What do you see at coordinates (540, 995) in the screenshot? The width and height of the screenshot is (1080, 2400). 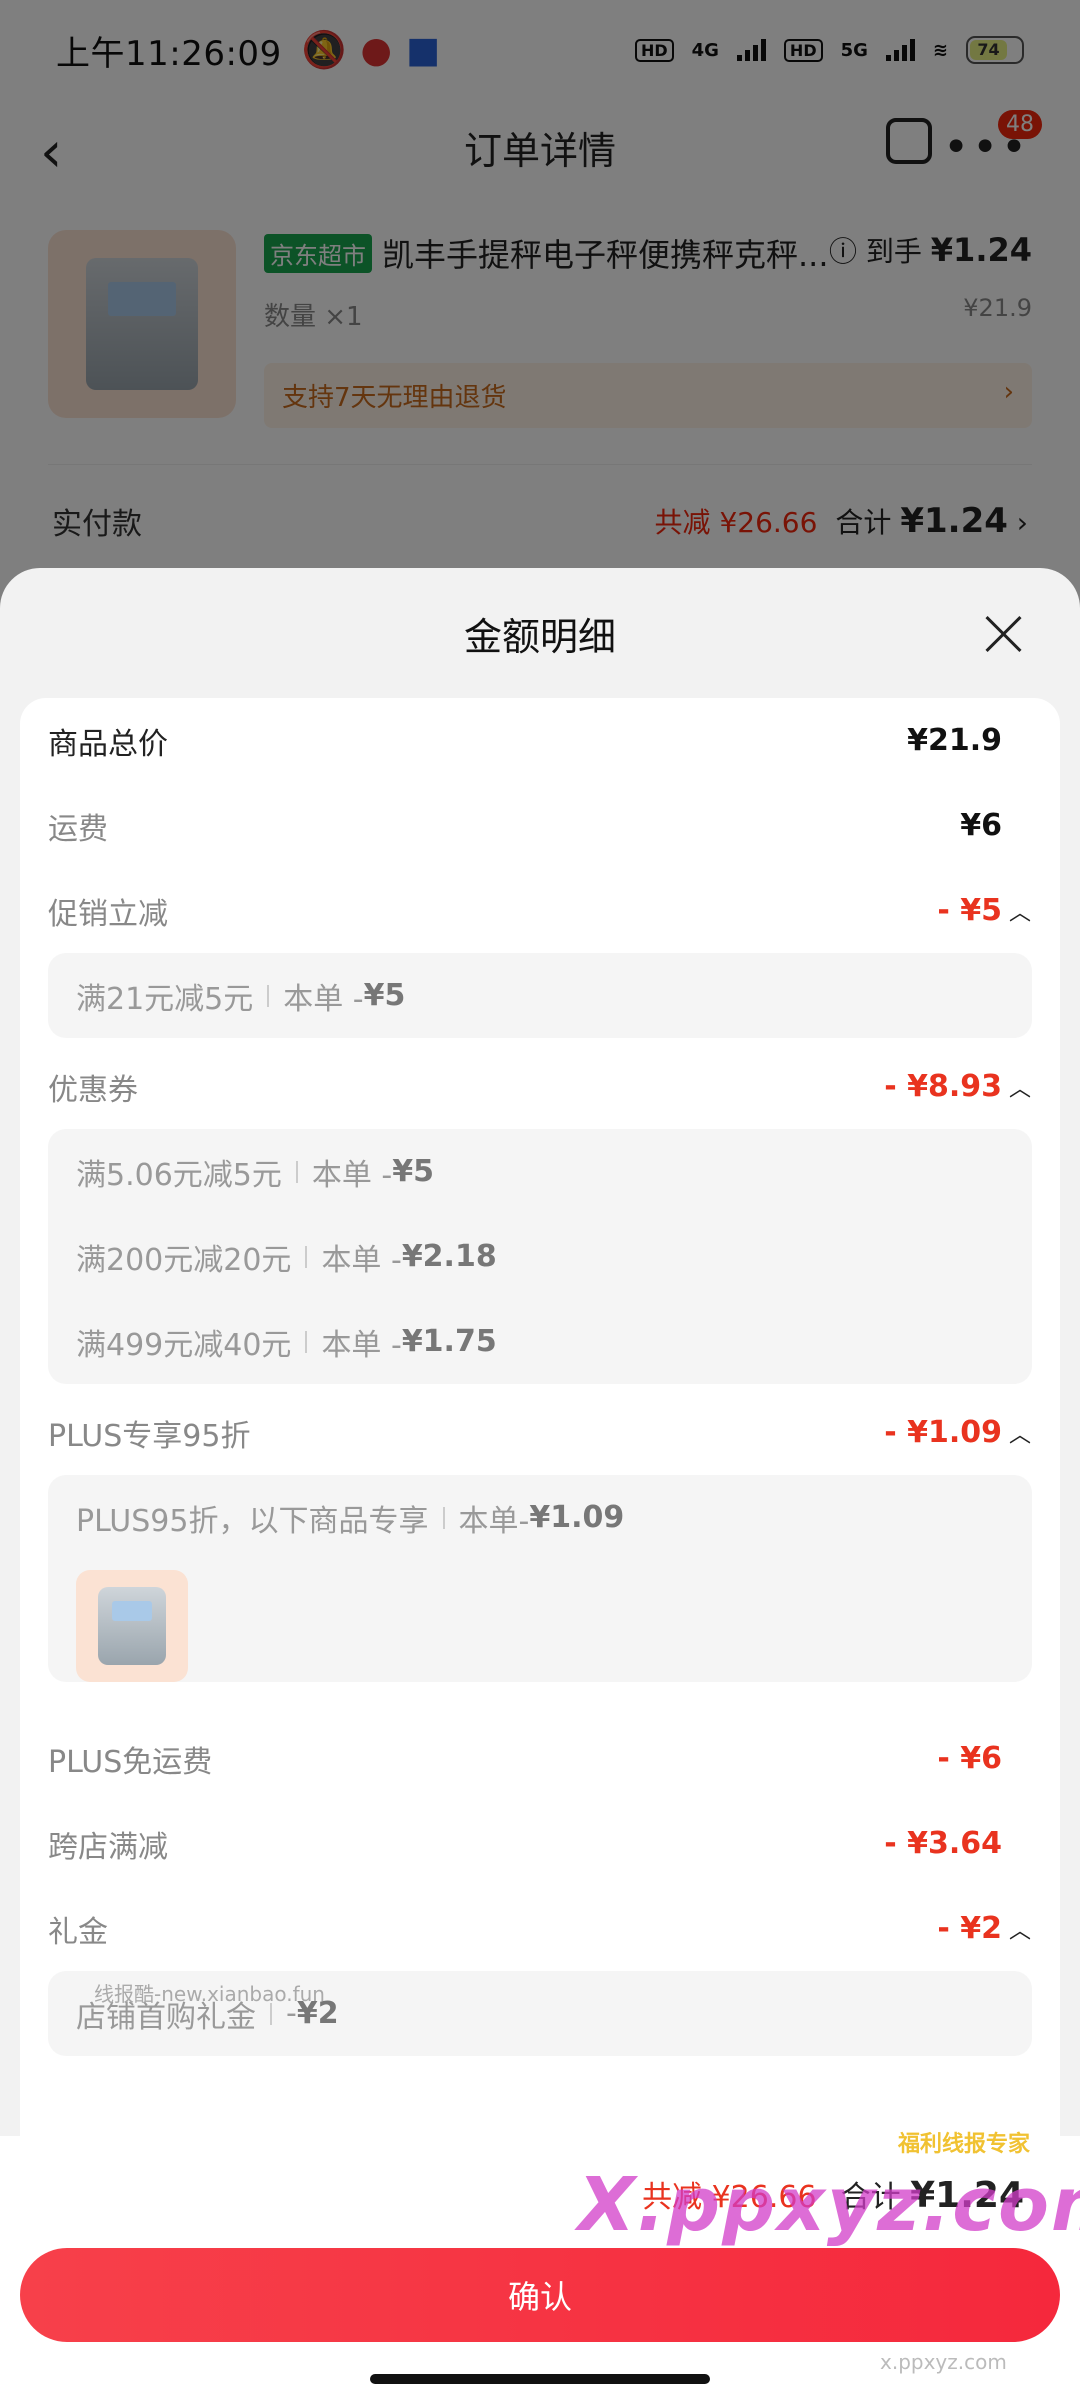 I see `promo-details: 满21元减5元 本单 - ¥5` at bounding box center [540, 995].